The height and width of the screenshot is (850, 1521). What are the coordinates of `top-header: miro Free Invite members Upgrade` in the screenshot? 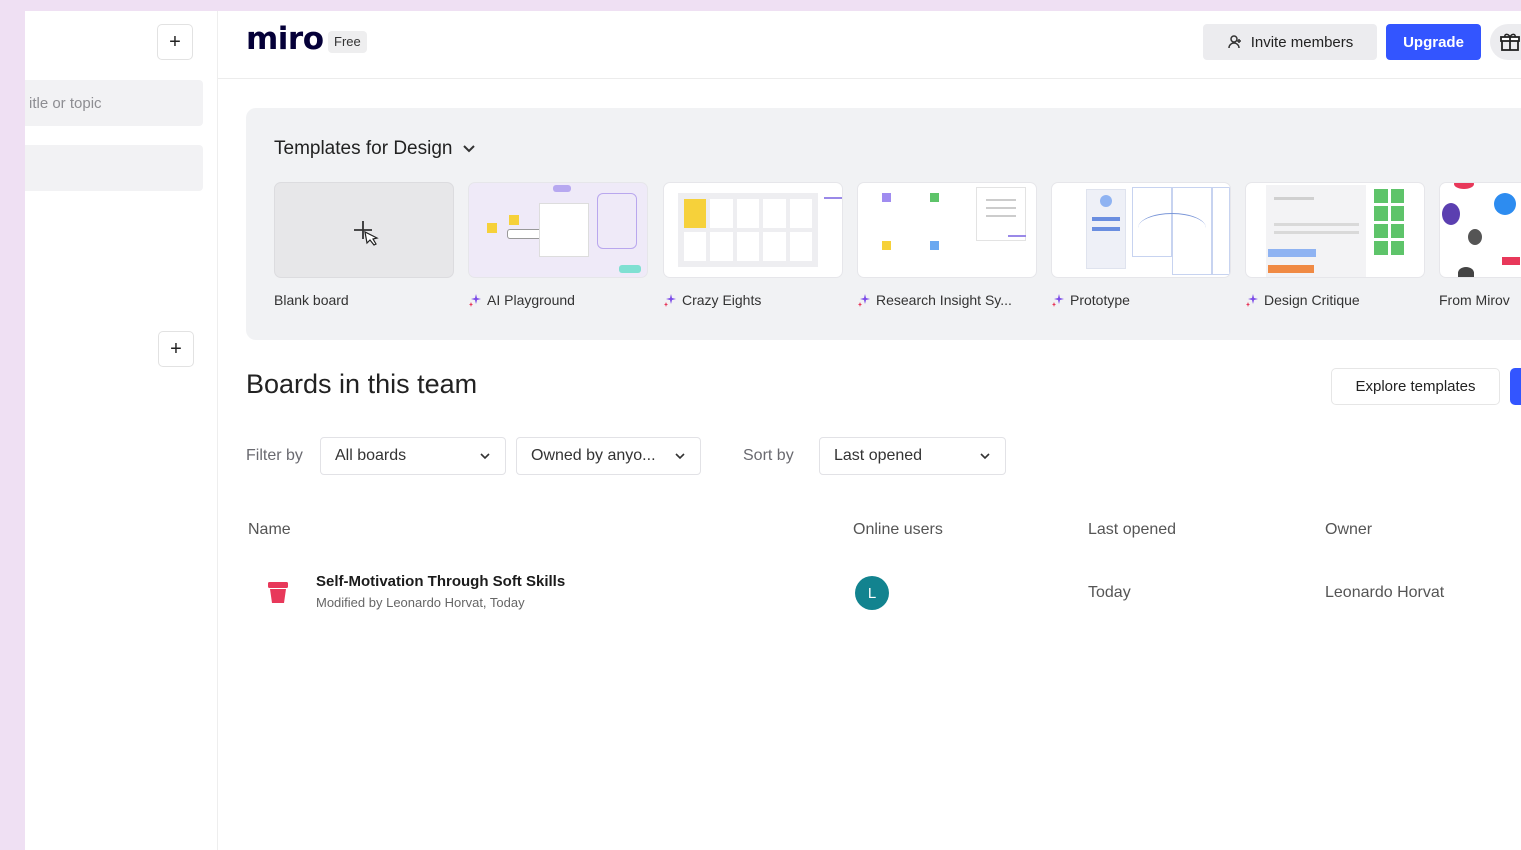 It's located at (869, 45).